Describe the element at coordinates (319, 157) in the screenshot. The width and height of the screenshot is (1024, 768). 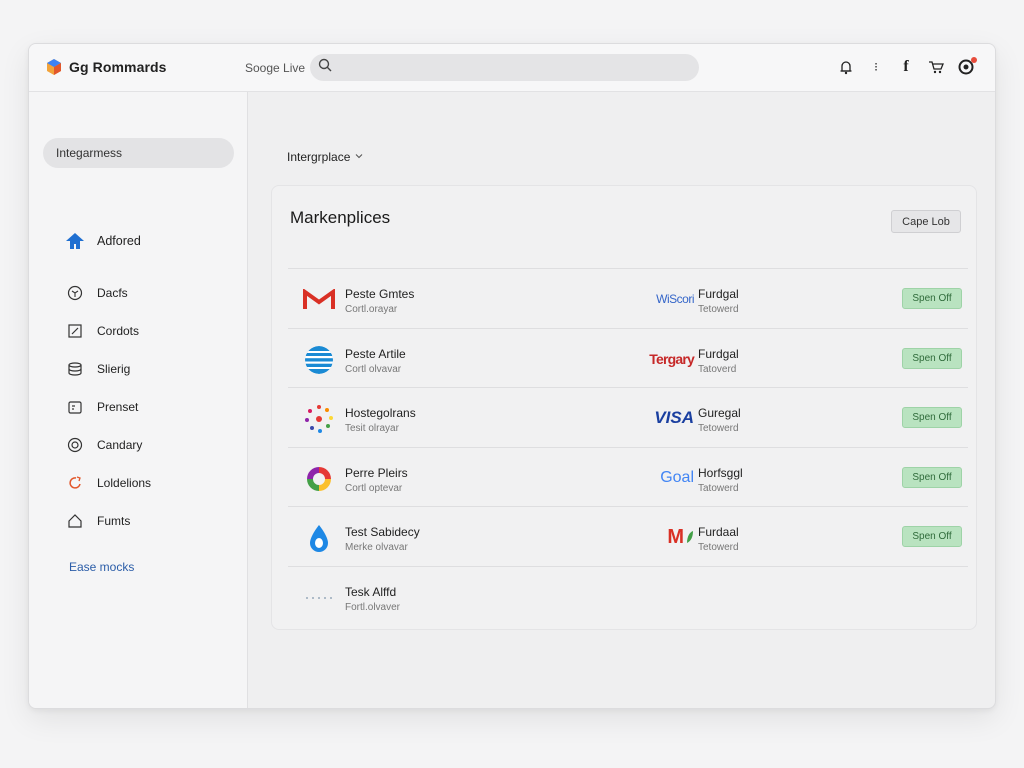
I see `dropdown-label: Intergrplace` at that location.